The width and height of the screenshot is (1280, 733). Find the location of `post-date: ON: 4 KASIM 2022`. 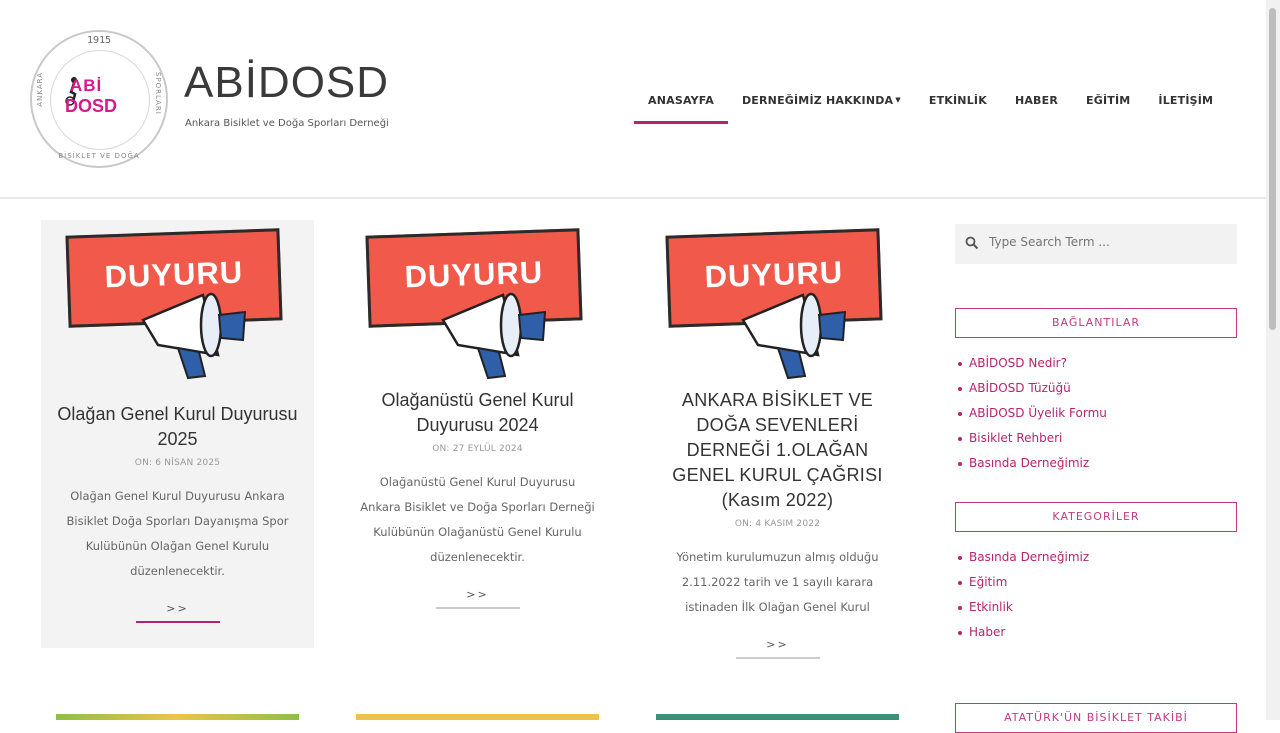

post-date: ON: 4 KASIM 2022 is located at coordinates (777, 524).